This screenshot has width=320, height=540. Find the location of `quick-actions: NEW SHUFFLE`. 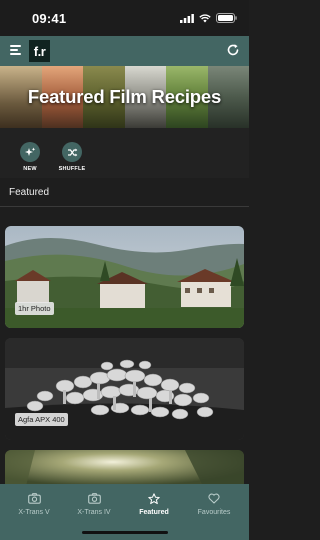

quick-actions: NEW SHUFFLE is located at coordinates (124, 153).